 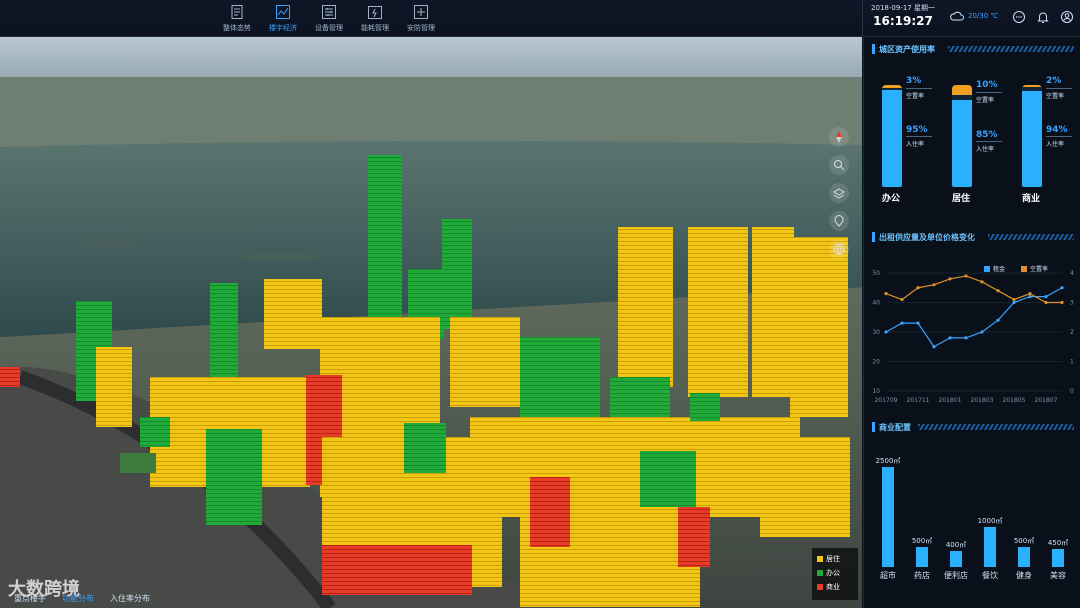 What do you see at coordinates (1057, 130) in the screenshot?
I see `occupancy-value: 94%` at bounding box center [1057, 130].